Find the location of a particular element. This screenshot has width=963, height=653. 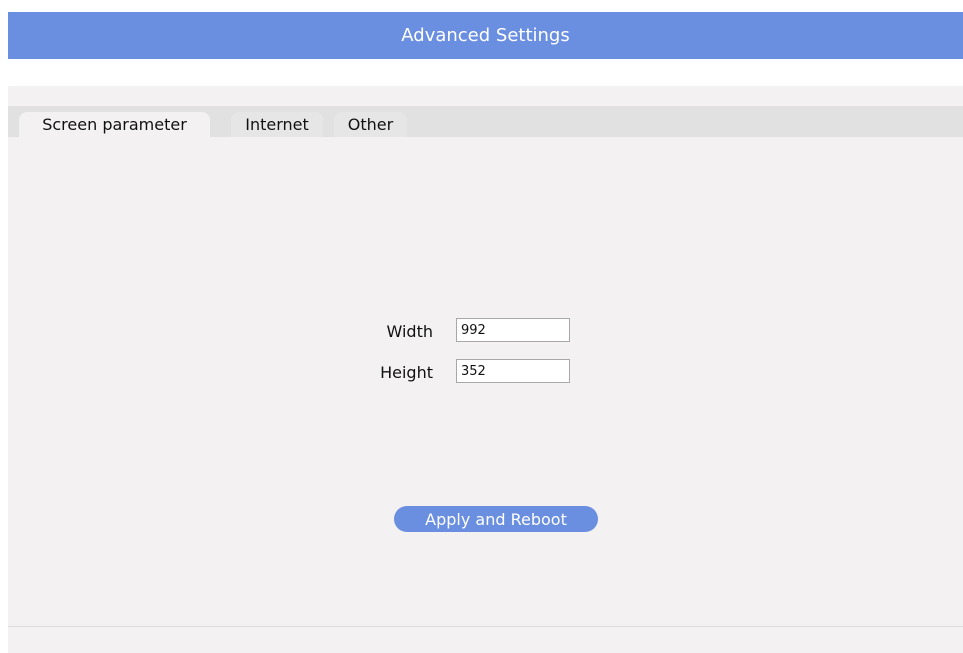

apply-and-reboot-button: Apply and Reboot is located at coordinates (496, 519).